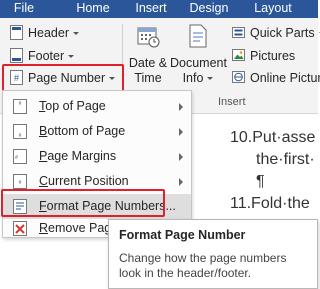  What do you see at coordinates (182, 235) in the screenshot?
I see `tooltip-title: Format Page Number` at bounding box center [182, 235].